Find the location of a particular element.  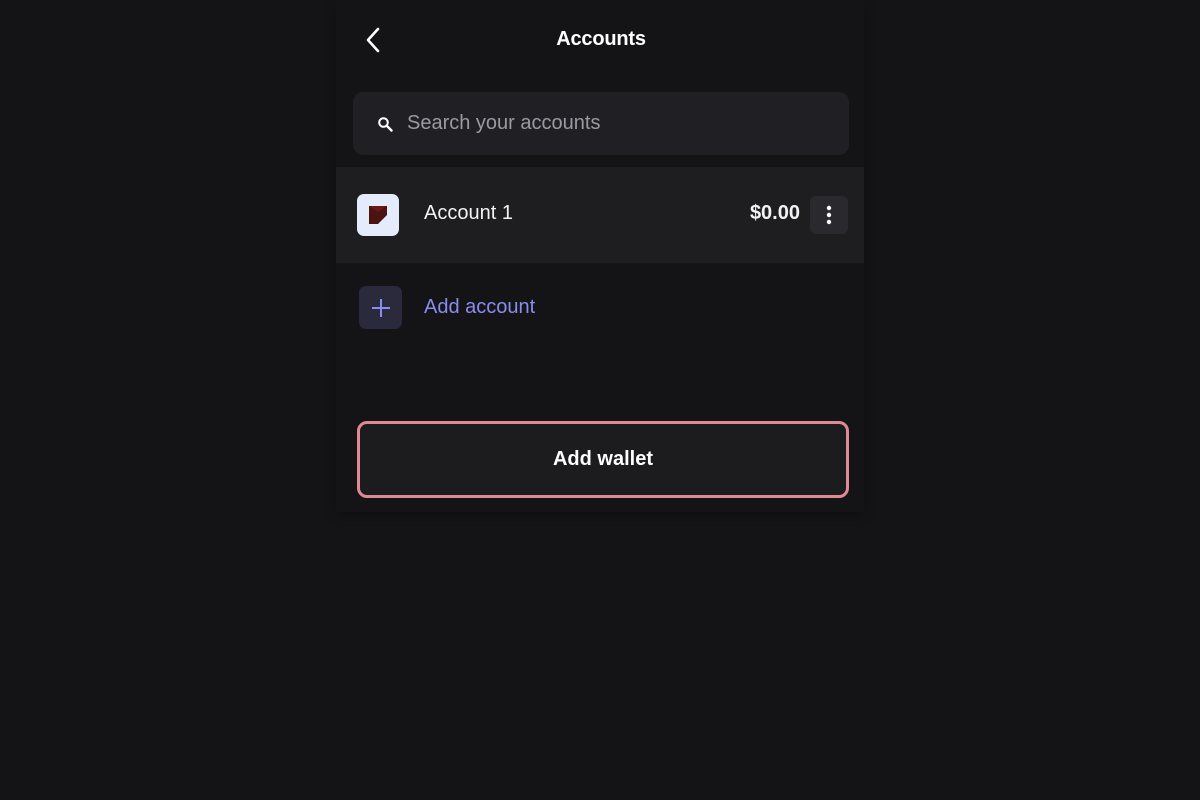

account-logo-icon is located at coordinates (378, 215).